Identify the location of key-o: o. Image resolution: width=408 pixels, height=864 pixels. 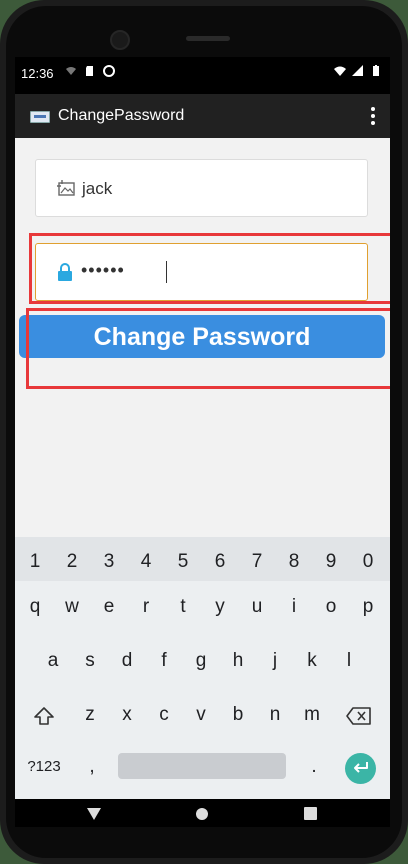
(331, 607).